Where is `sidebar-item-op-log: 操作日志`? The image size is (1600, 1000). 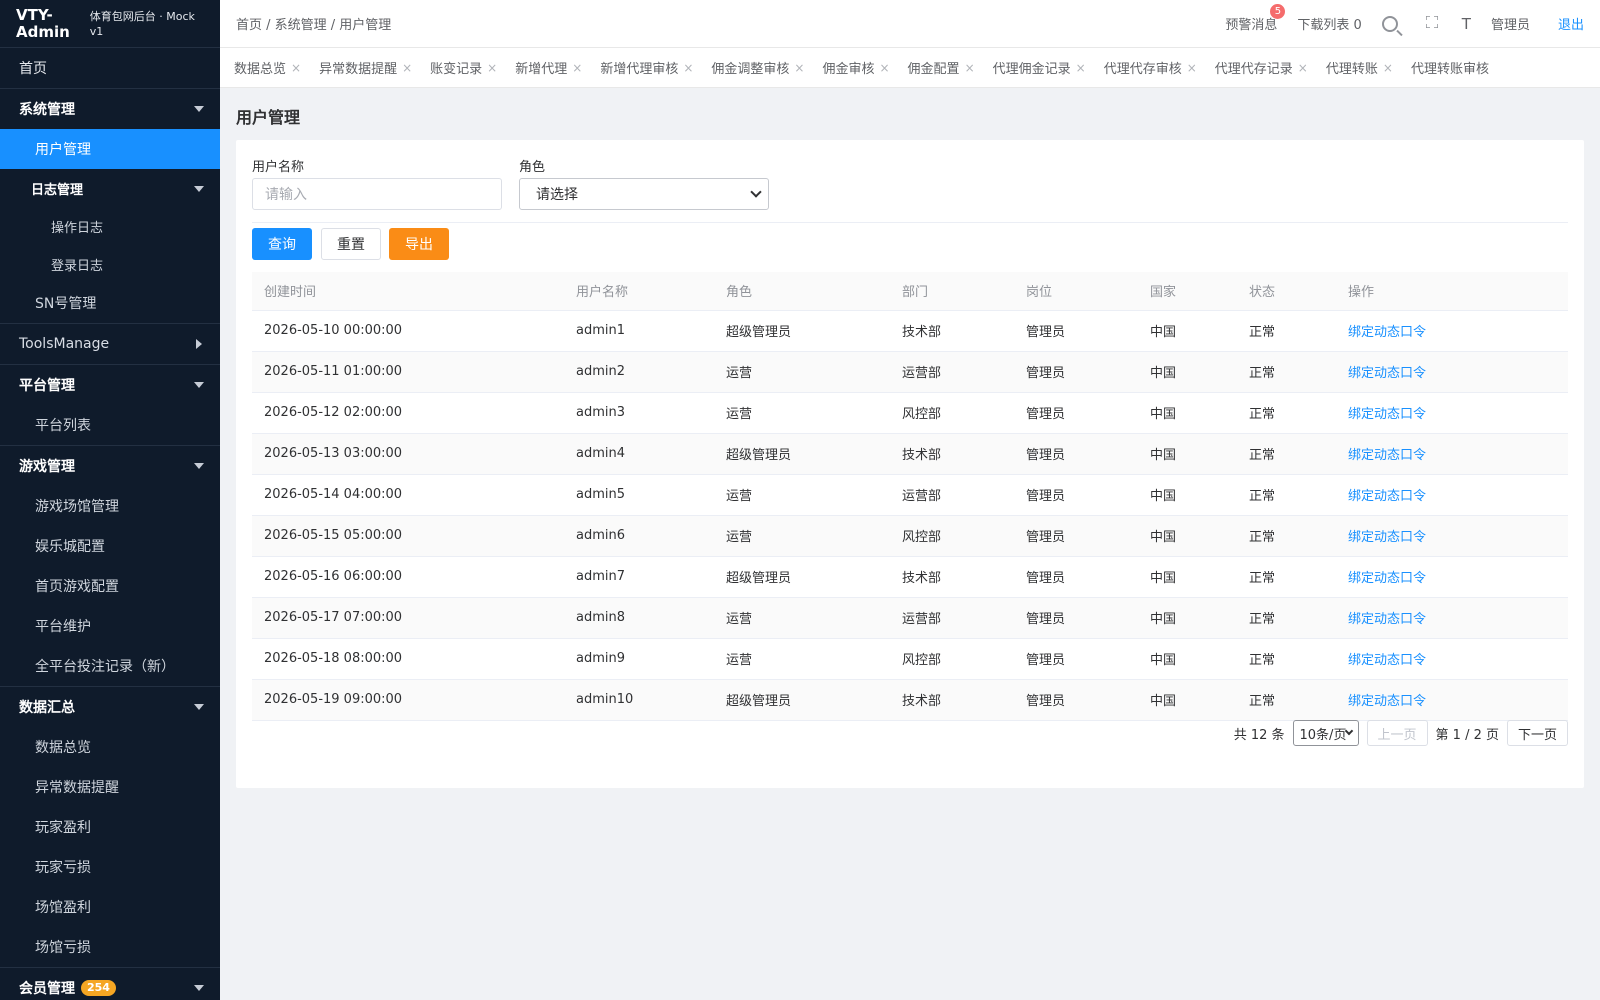 sidebar-item-op-log: 操作日志 is located at coordinates (110, 226).